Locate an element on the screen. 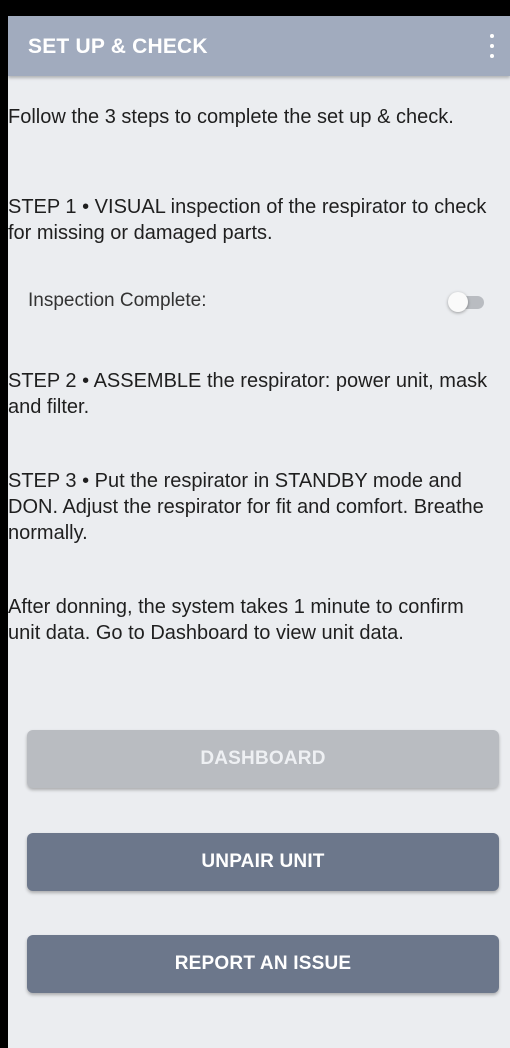  dashboard-button: DASHBOARD is located at coordinates (263, 759).